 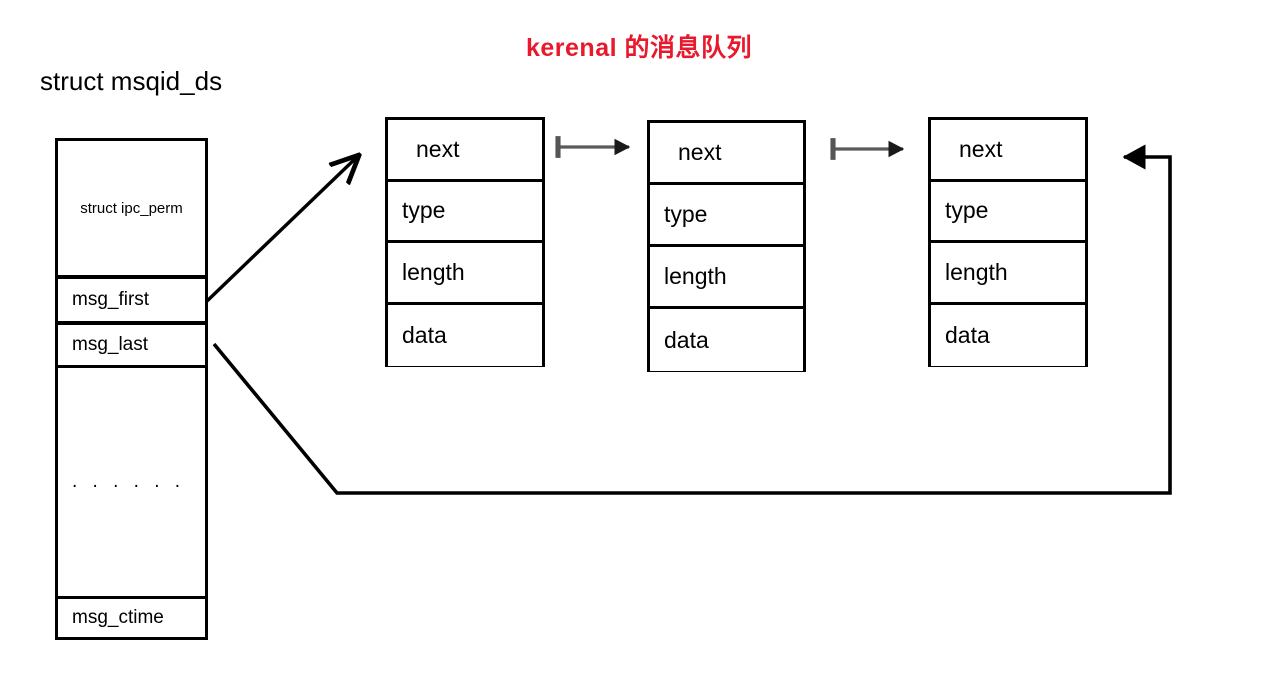 I want to click on message-node-3-next-label: next, so click(x=981, y=148).